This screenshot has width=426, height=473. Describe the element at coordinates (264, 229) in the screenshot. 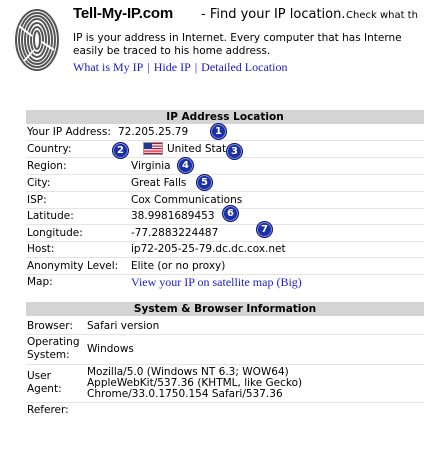

I see `badge-7-icon: 7` at that location.